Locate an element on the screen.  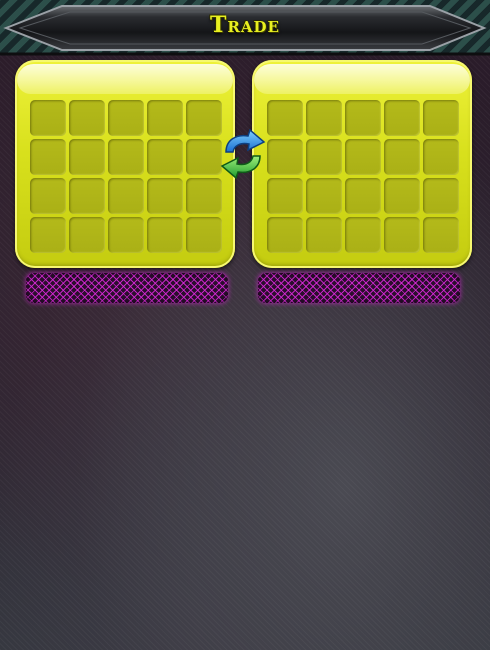
my-trade-panel is located at coordinates (125, 164).